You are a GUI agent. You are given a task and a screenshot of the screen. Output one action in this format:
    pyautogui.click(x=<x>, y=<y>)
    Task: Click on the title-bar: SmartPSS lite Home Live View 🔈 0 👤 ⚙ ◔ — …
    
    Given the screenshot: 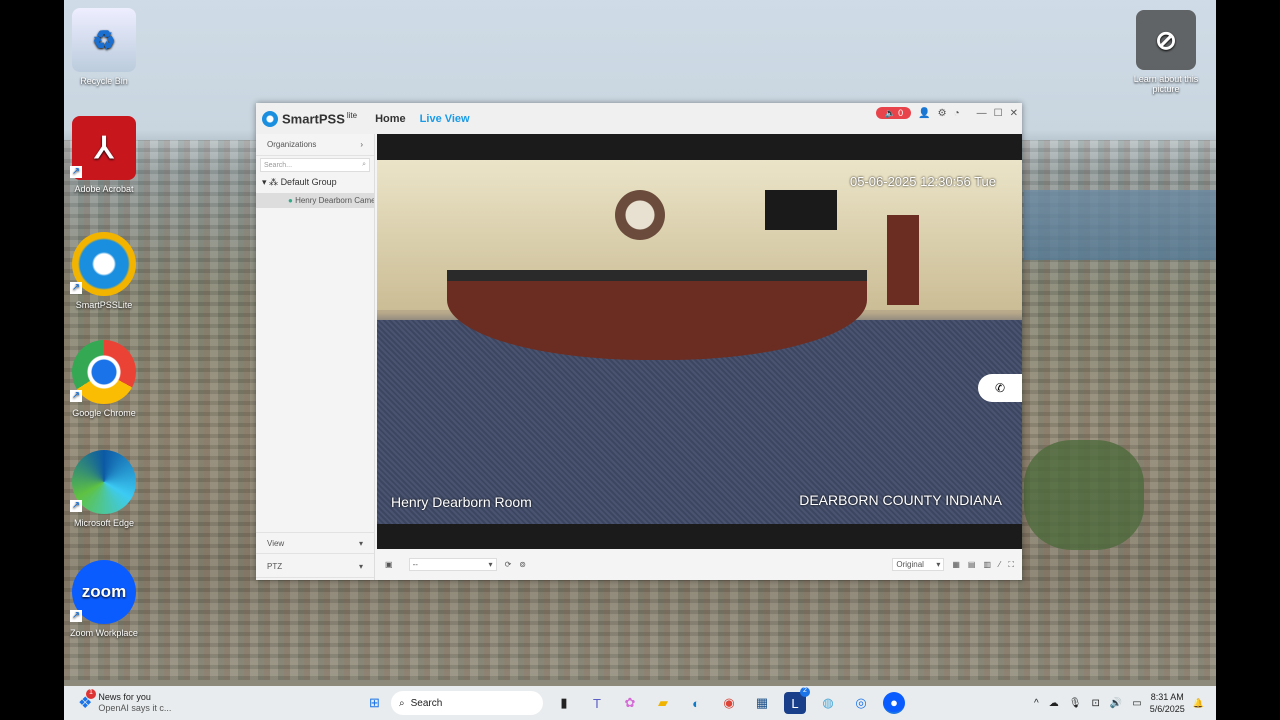 What is the action you would take?
    pyautogui.click(x=639, y=118)
    